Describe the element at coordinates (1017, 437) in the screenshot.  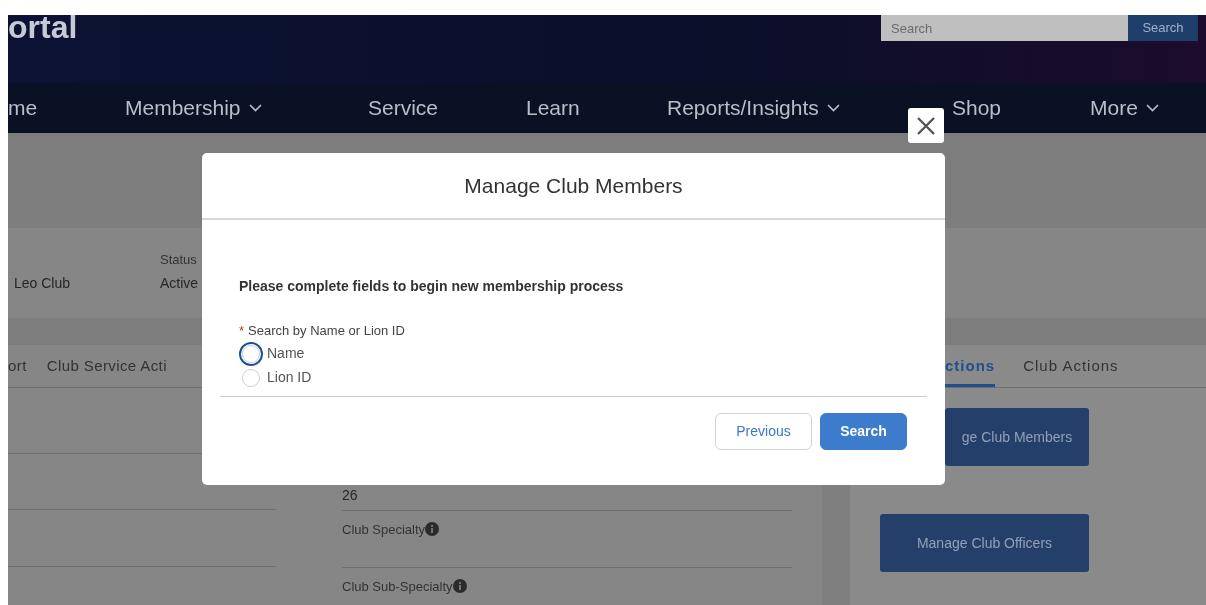
I see `action-button: ge Club Members` at that location.